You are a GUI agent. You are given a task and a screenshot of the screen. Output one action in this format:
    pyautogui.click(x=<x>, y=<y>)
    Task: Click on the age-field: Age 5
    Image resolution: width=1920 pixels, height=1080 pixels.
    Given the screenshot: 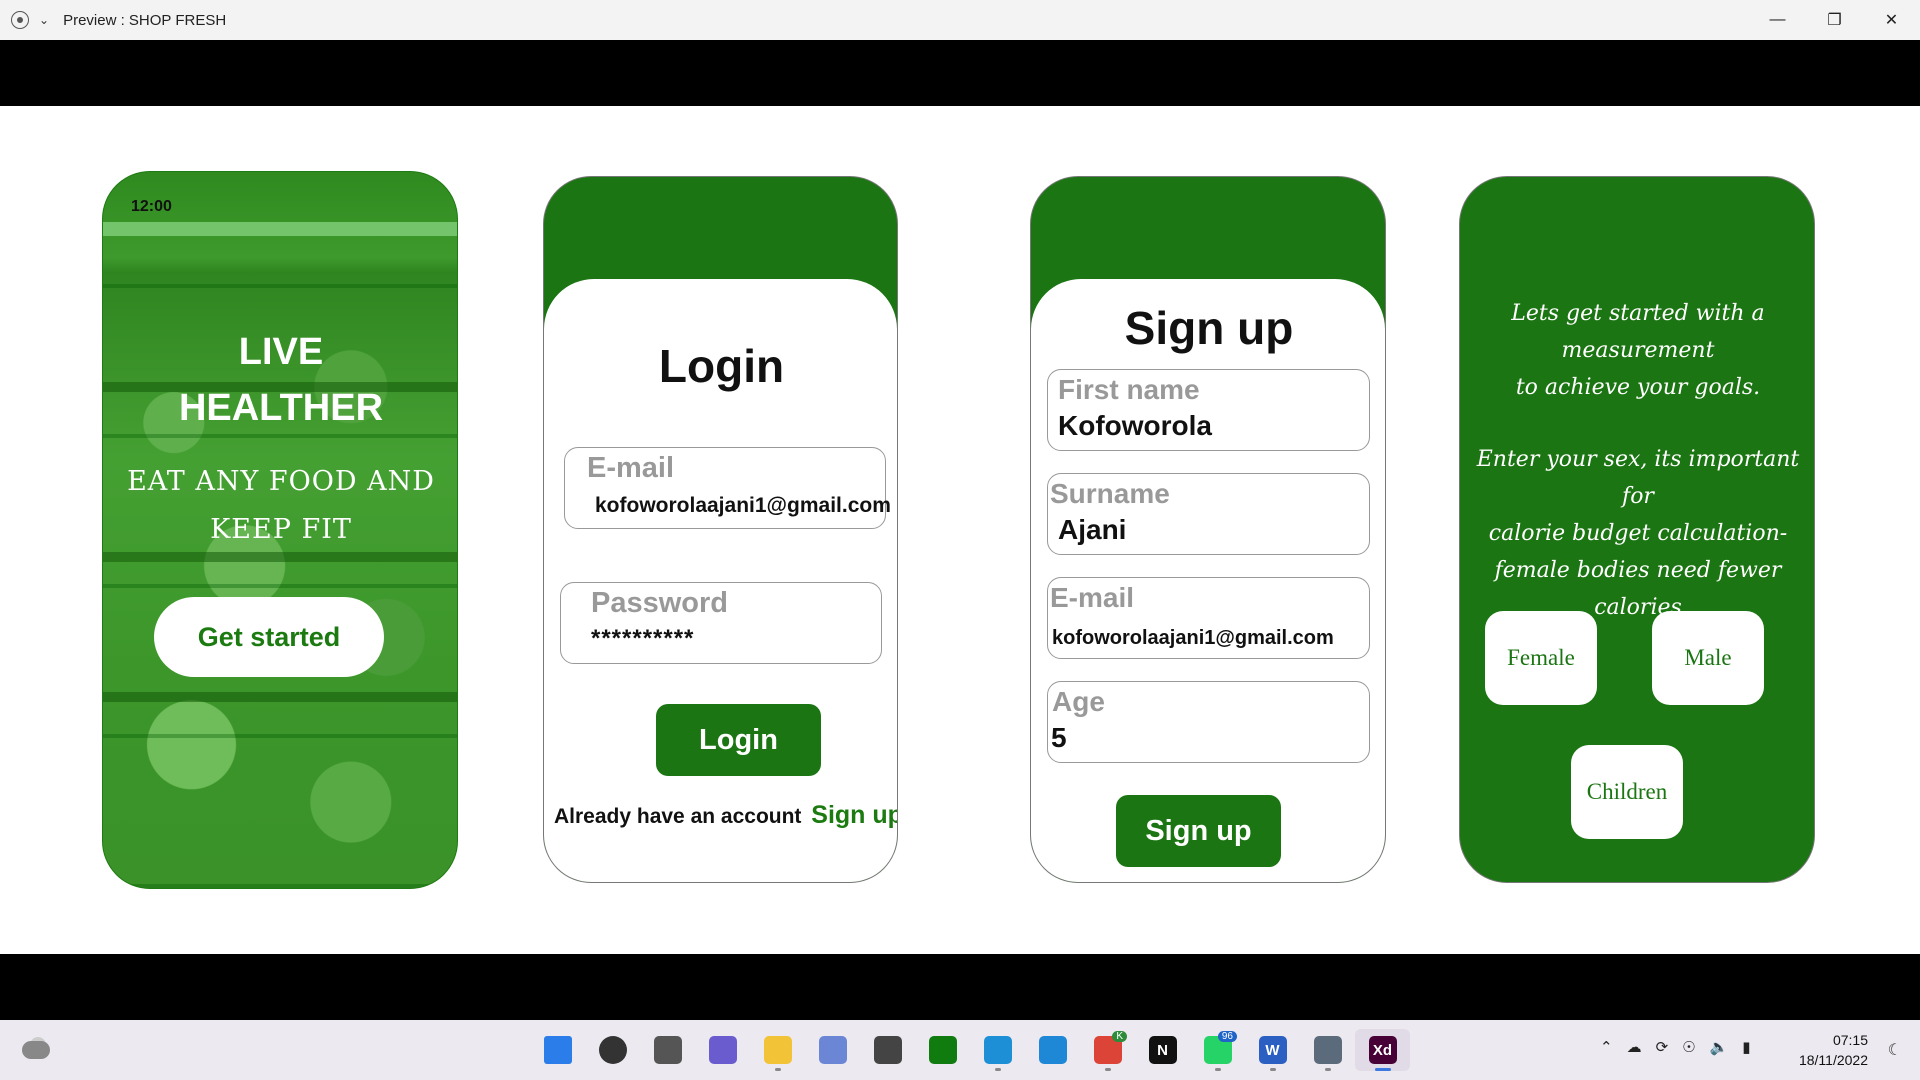 What is the action you would take?
    pyautogui.click(x=1208, y=722)
    